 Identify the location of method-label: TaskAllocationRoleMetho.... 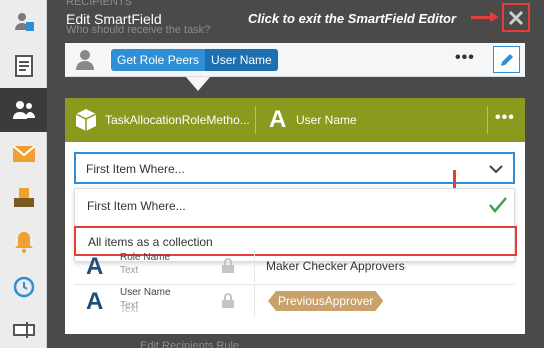
(177, 120).